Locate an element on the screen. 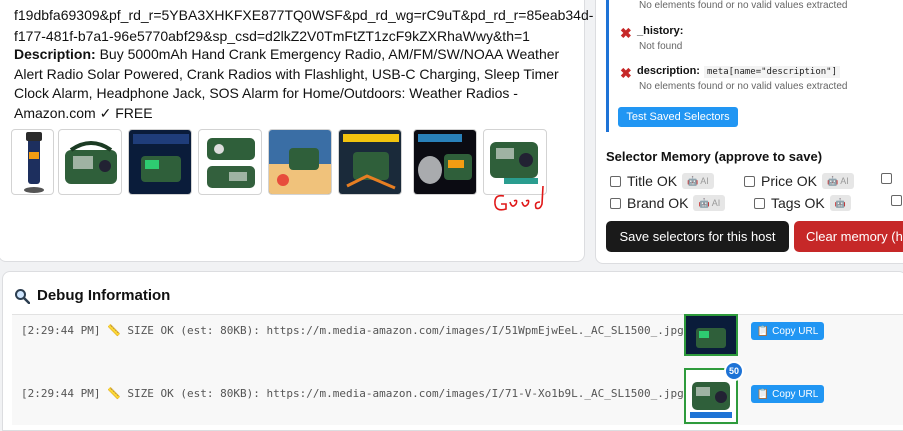  memory-item-price: Price OK 🤖 AI is located at coordinates (799, 181).